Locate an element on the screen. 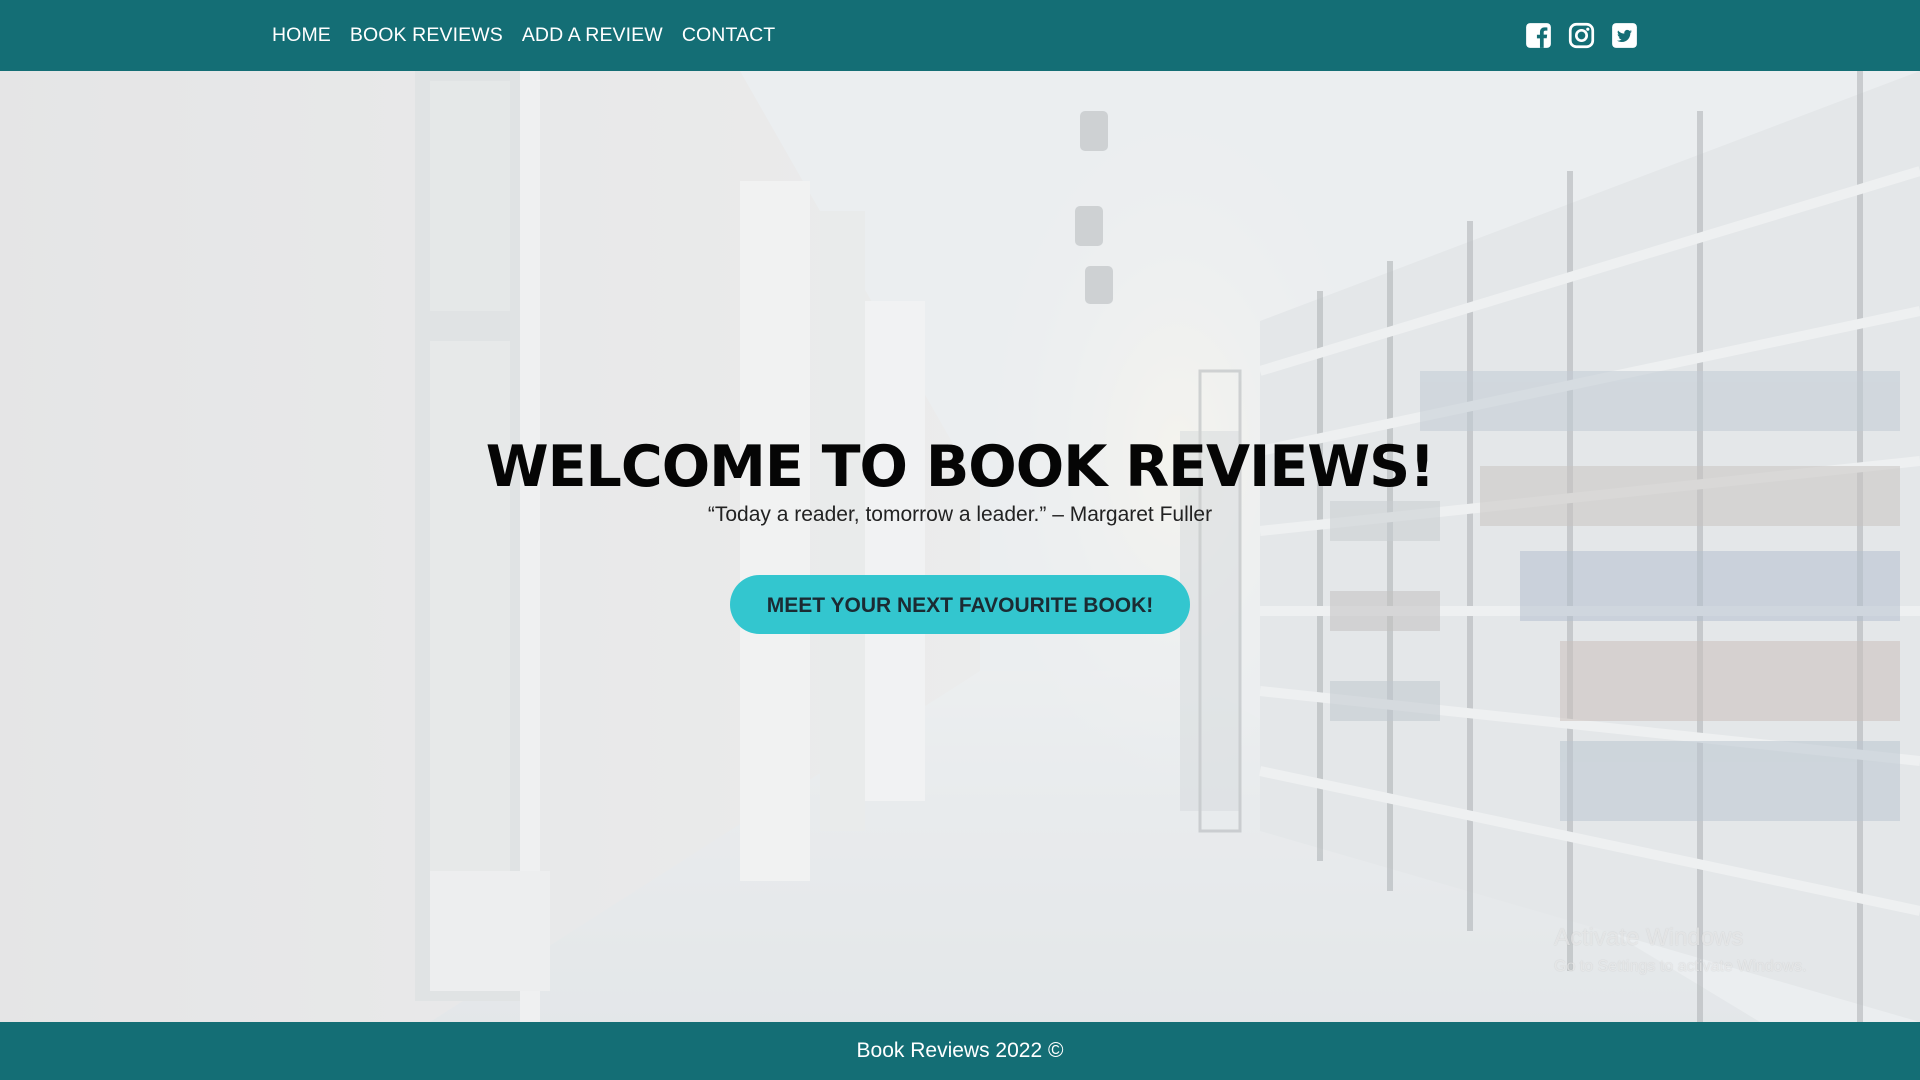 This screenshot has width=1920, height=1080. meet-next-book-button: MEET YOUR NEXT FAVOURITE BOOK! is located at coordinates (960, 604).